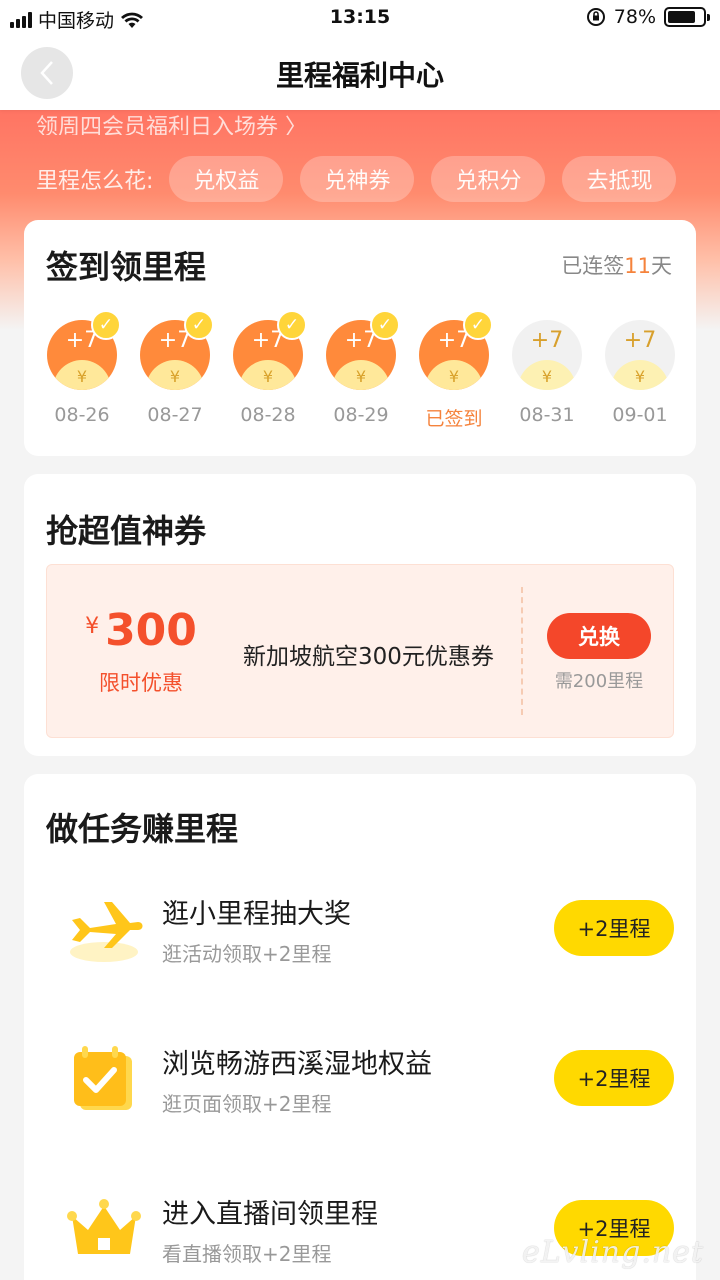 The width and height of the screenshot is (720, 1280). What do you see at coordinates (103, 1078) in the screenshot?
I see `calendar-check-icon` at bounding box center [103, 1078].